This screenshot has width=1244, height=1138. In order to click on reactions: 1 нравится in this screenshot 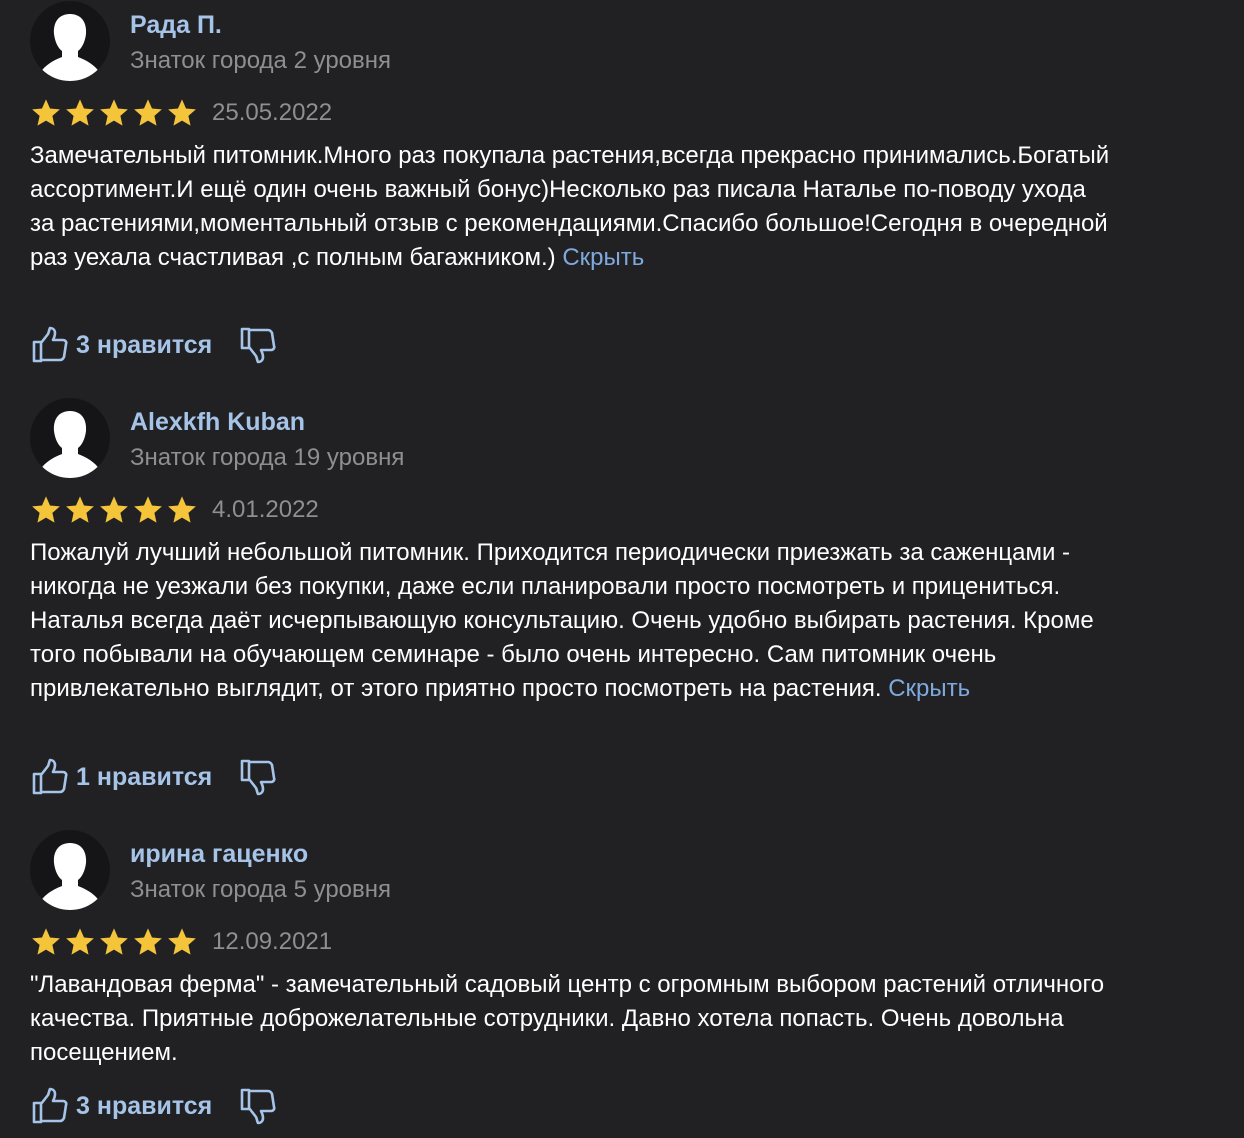, I will do `click(154, 777)`.